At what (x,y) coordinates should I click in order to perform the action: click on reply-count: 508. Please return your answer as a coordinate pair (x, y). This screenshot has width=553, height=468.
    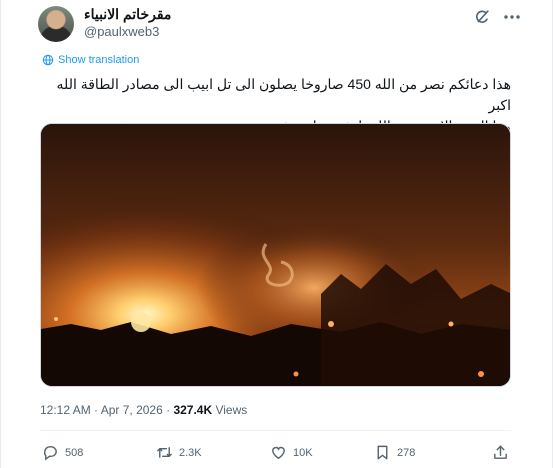
    Looking at the image, I should click on (74, 452).